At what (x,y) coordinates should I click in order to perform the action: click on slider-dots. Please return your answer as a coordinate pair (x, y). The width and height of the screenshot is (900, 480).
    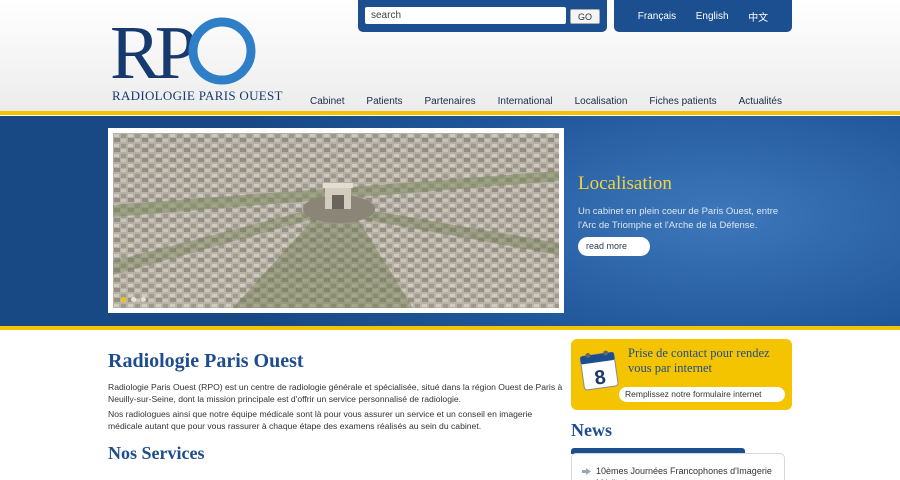
    Looking at the image, I should click on (133, 299).